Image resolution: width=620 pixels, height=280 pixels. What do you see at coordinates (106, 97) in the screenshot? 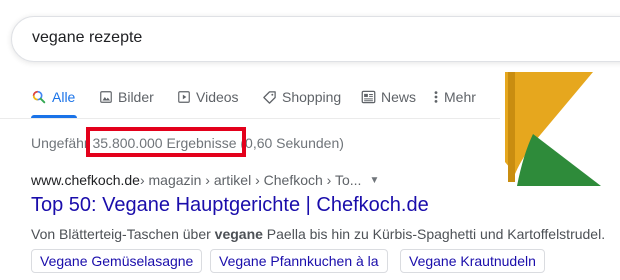
I see `image-icon` at bounding box center [106, 97].